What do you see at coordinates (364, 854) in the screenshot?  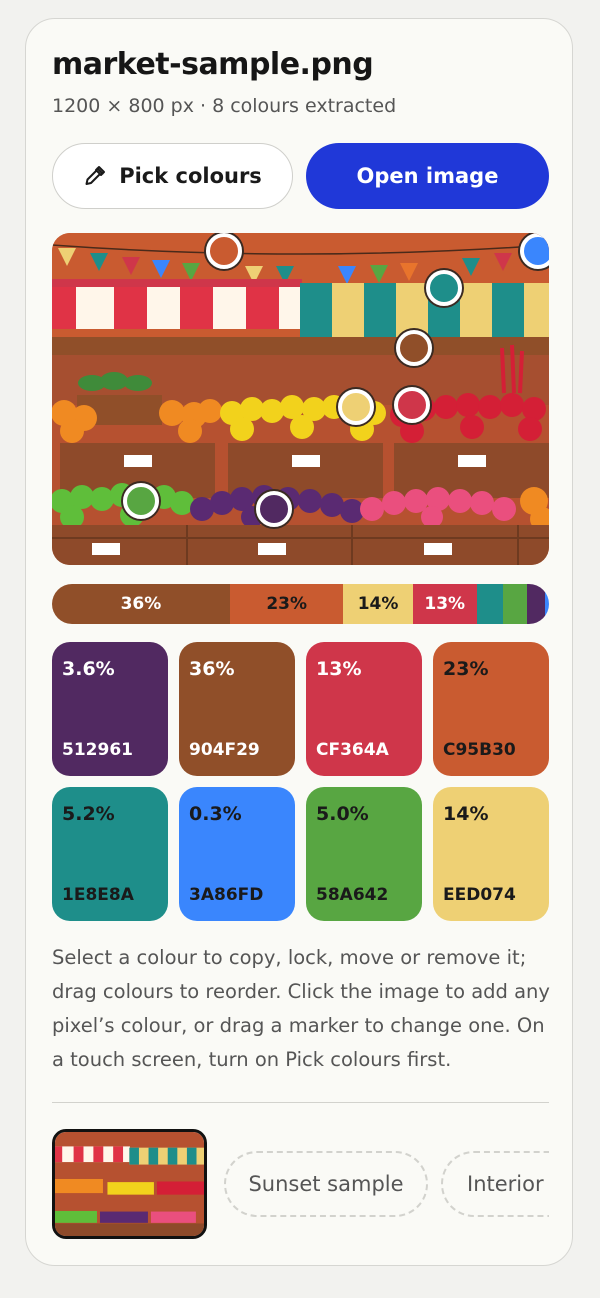 I see `color-swatch: 5.0% 58A642` at bounding box center [364, 854].